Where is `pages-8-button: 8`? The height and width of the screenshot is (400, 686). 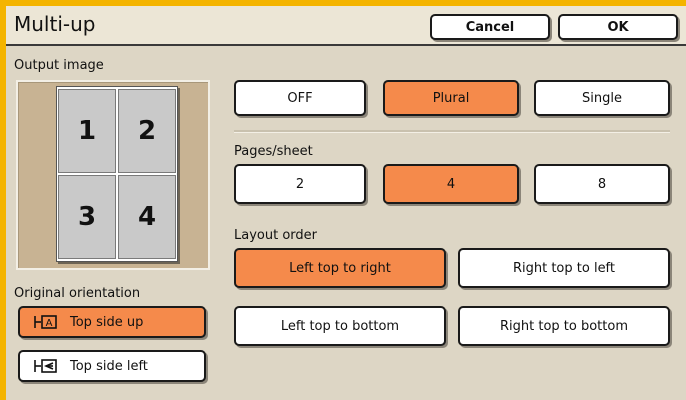
pages-8-button: 8 is located at coordinates (602, 184).